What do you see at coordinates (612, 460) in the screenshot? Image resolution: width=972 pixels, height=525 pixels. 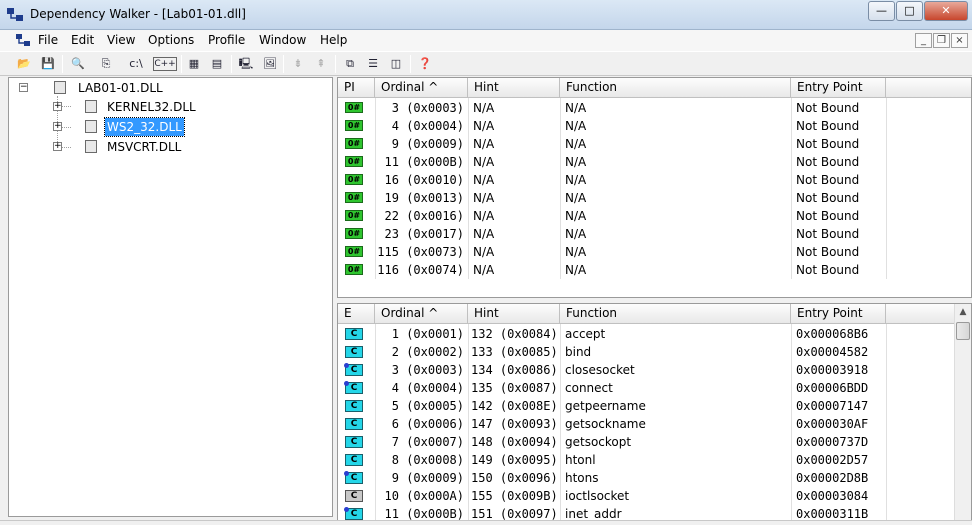 I see `table-row: C 8 (0x0008) 149 (0x0095) htonl 0x00002D57` at bounding box center [612, 460].